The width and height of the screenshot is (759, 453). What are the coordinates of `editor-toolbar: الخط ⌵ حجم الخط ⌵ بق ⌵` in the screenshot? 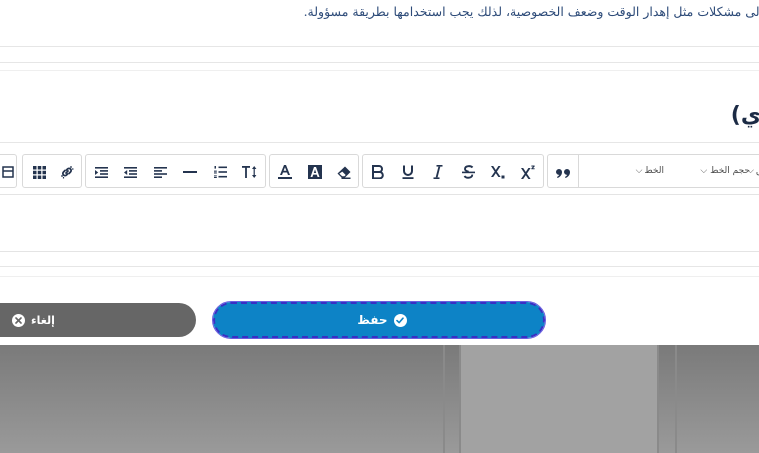 It's located at (379, 172).